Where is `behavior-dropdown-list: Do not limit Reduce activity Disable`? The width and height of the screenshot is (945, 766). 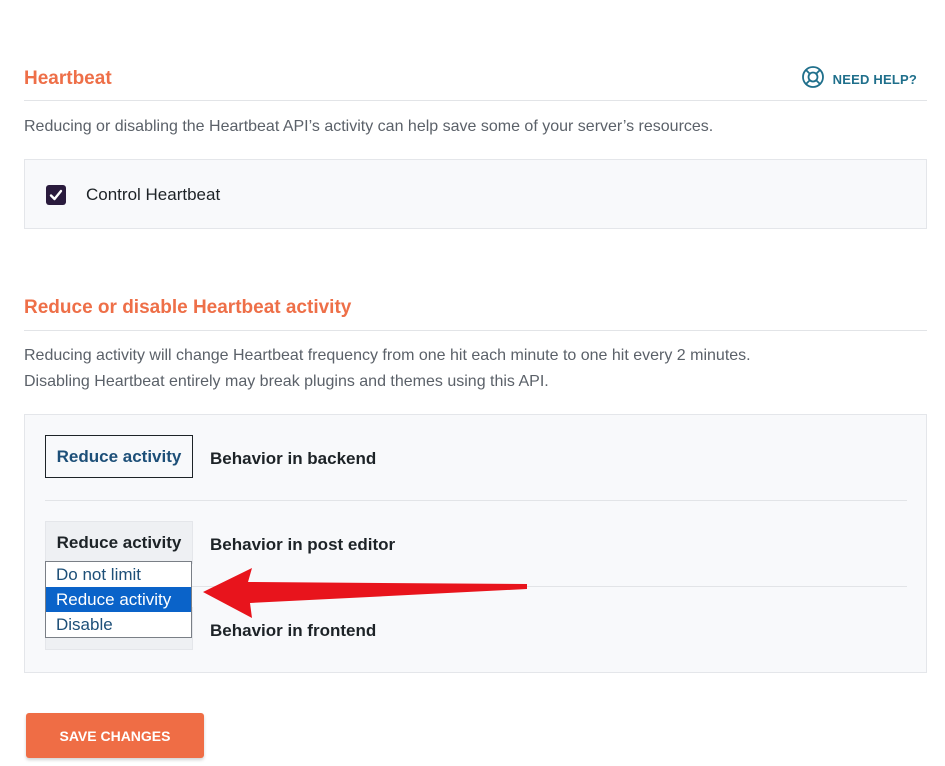
behavior-dropdown-list: Do not limit Reduce activity Disable is located at coordinates (118, 599).